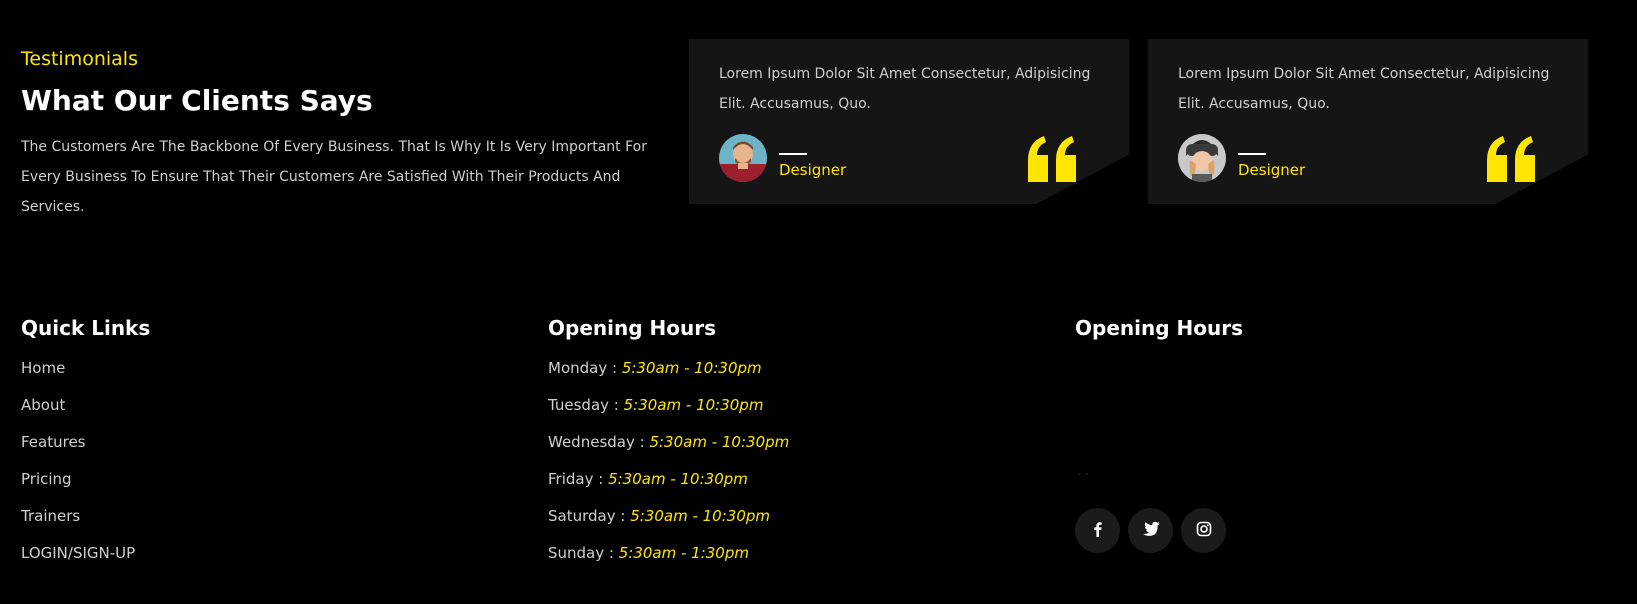 This screenshot has height=604, width=1637. I want to click on hours-row: Friday : 5:30am - 10:30pm, so click(668, 487).